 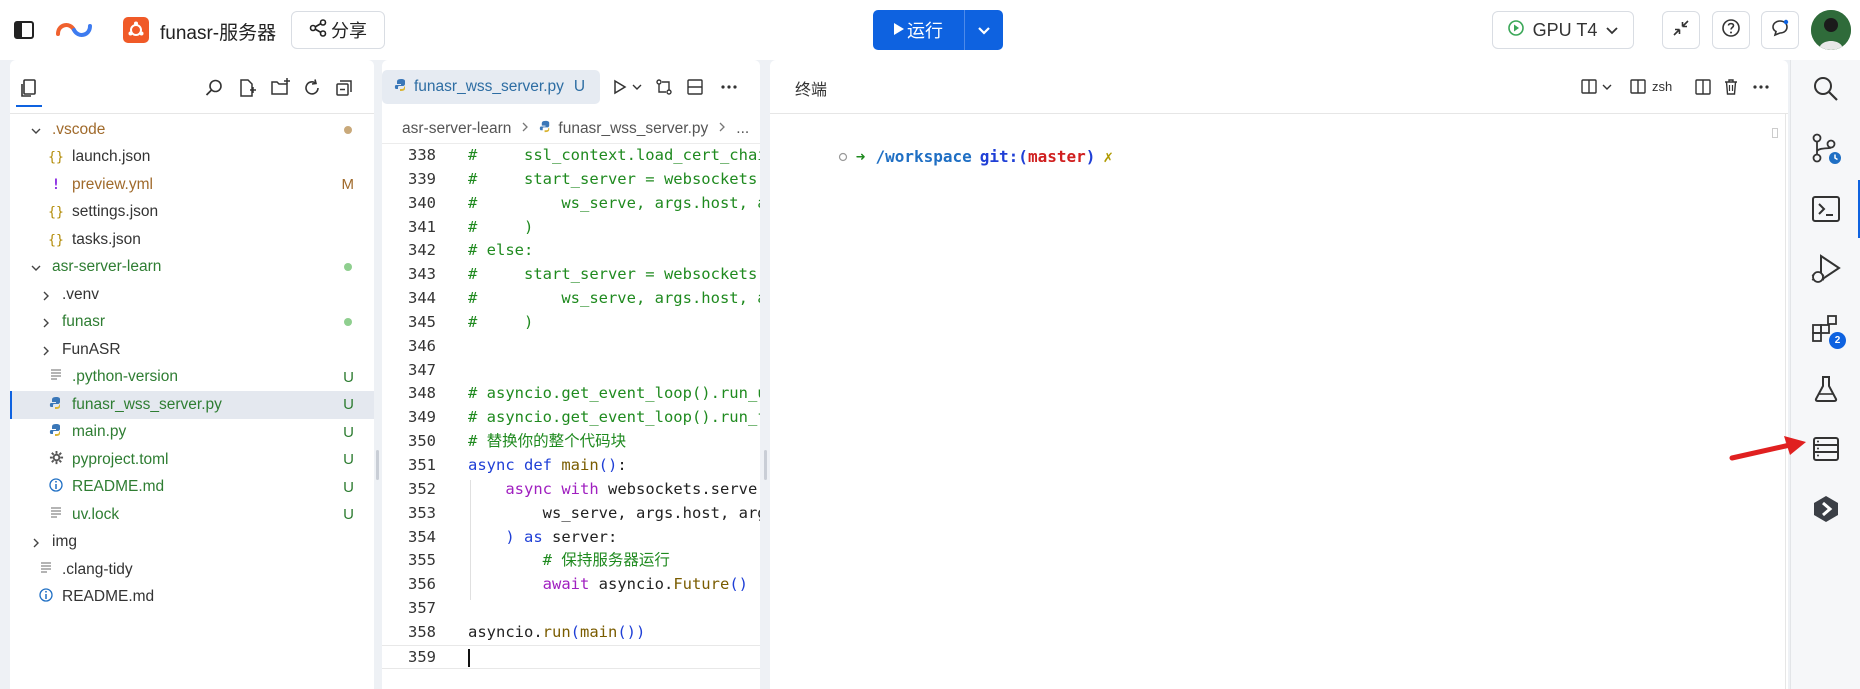 What do you see at coordinates (422, 155) in the screenshot?
I see `line-number: 338` at bounding box center [422, 155].